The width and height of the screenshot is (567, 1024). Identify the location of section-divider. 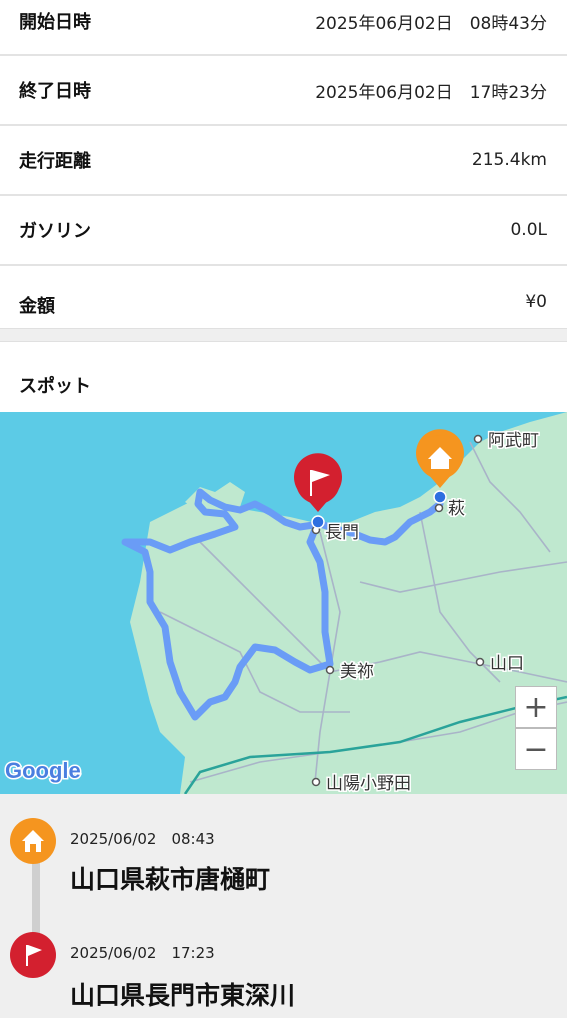
(283, 335).